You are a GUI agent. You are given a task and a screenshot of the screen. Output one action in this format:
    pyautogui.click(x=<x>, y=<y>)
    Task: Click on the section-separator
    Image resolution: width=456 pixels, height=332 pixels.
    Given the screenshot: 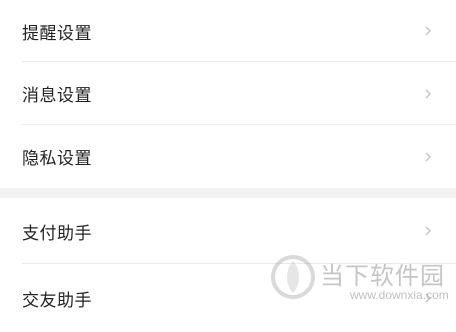 What is the action you would take?
    pyautogui.click(x=228, y=193)
    